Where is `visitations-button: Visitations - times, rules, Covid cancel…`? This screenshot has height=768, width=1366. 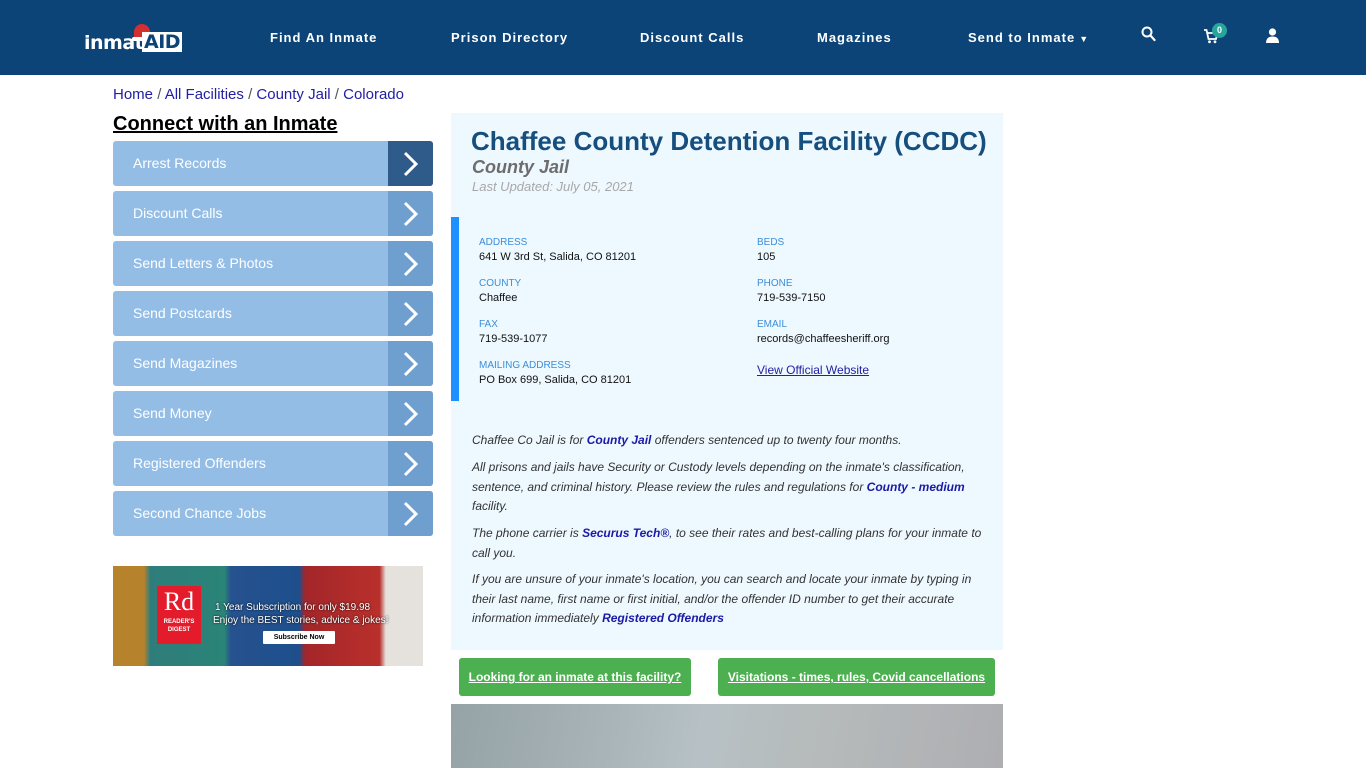
visitations-button: Visitations - times, rules, Covid cancel… is located at coordinates (856, 677).